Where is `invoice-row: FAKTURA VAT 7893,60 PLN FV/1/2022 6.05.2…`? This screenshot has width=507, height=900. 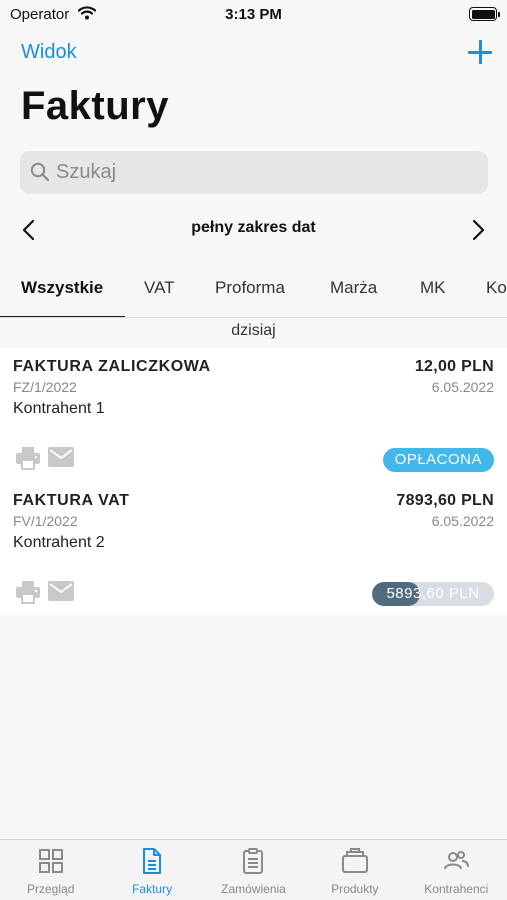
invoice-row: FAKTURA VAT 7893,60 PLN FV/1/2022 6.05.2… is located at coordinates (253, 549).